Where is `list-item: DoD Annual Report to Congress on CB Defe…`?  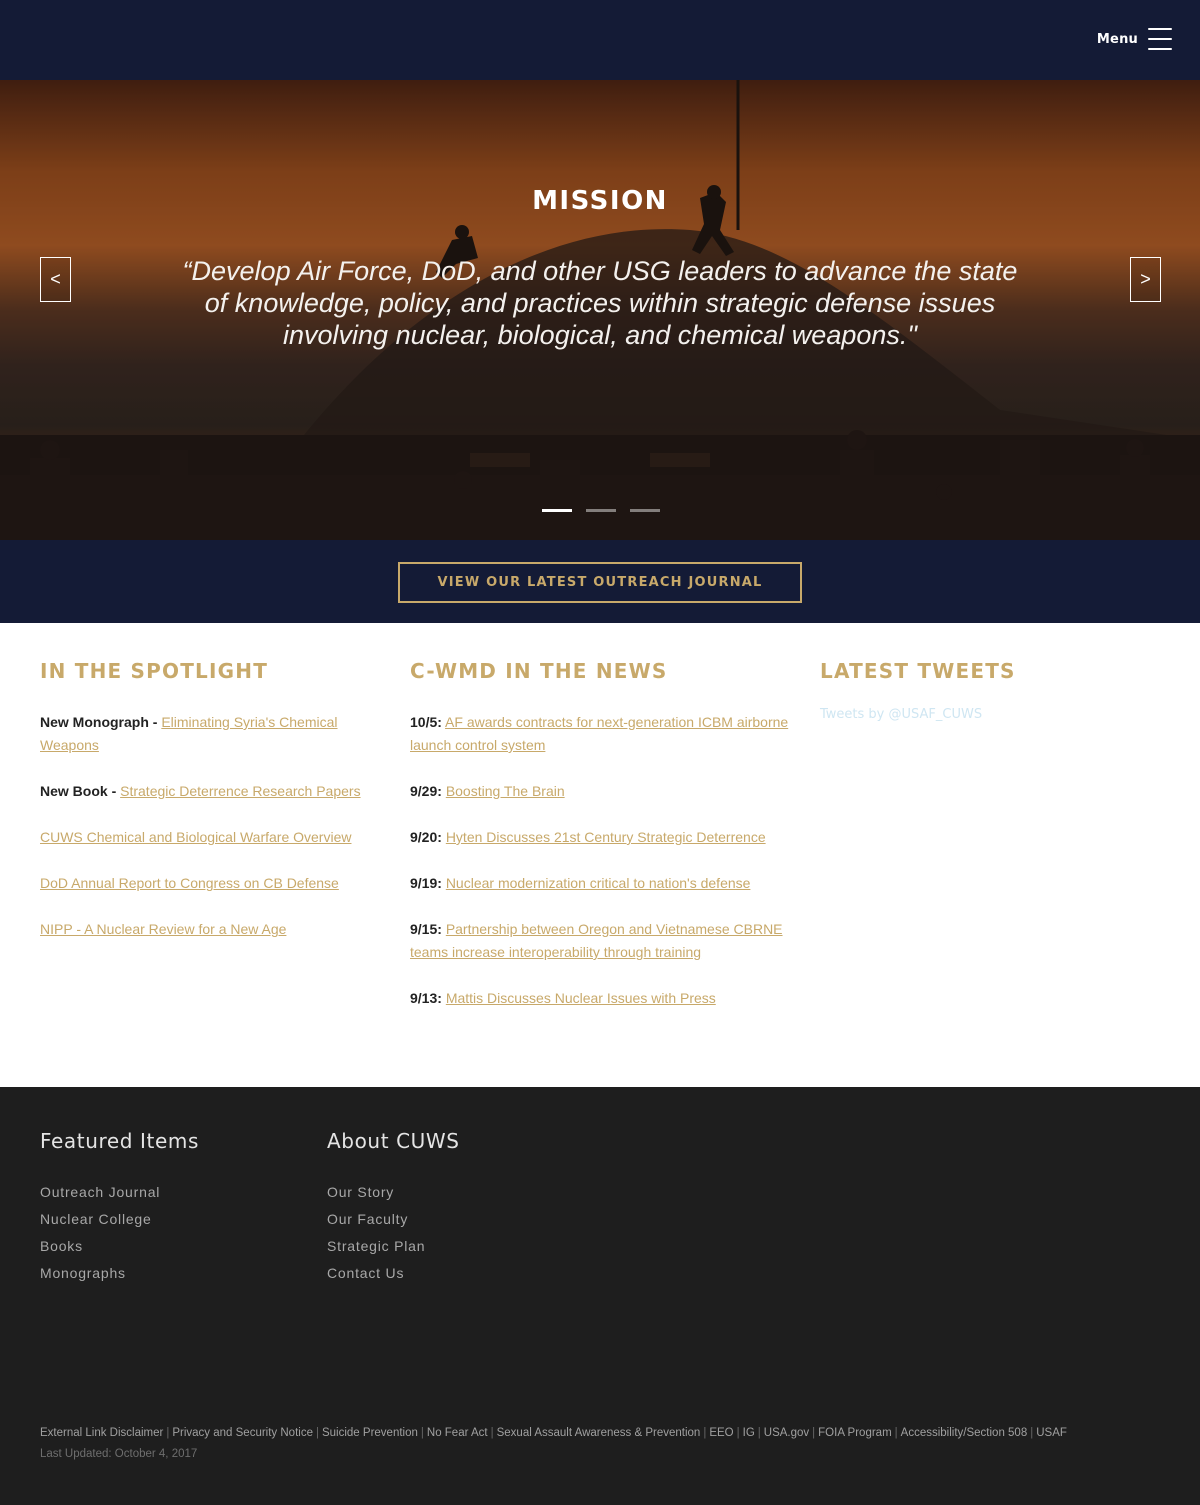 list-item: DoD Annual Report to Congress on CB Defe… is located at coordinates (212, 883).